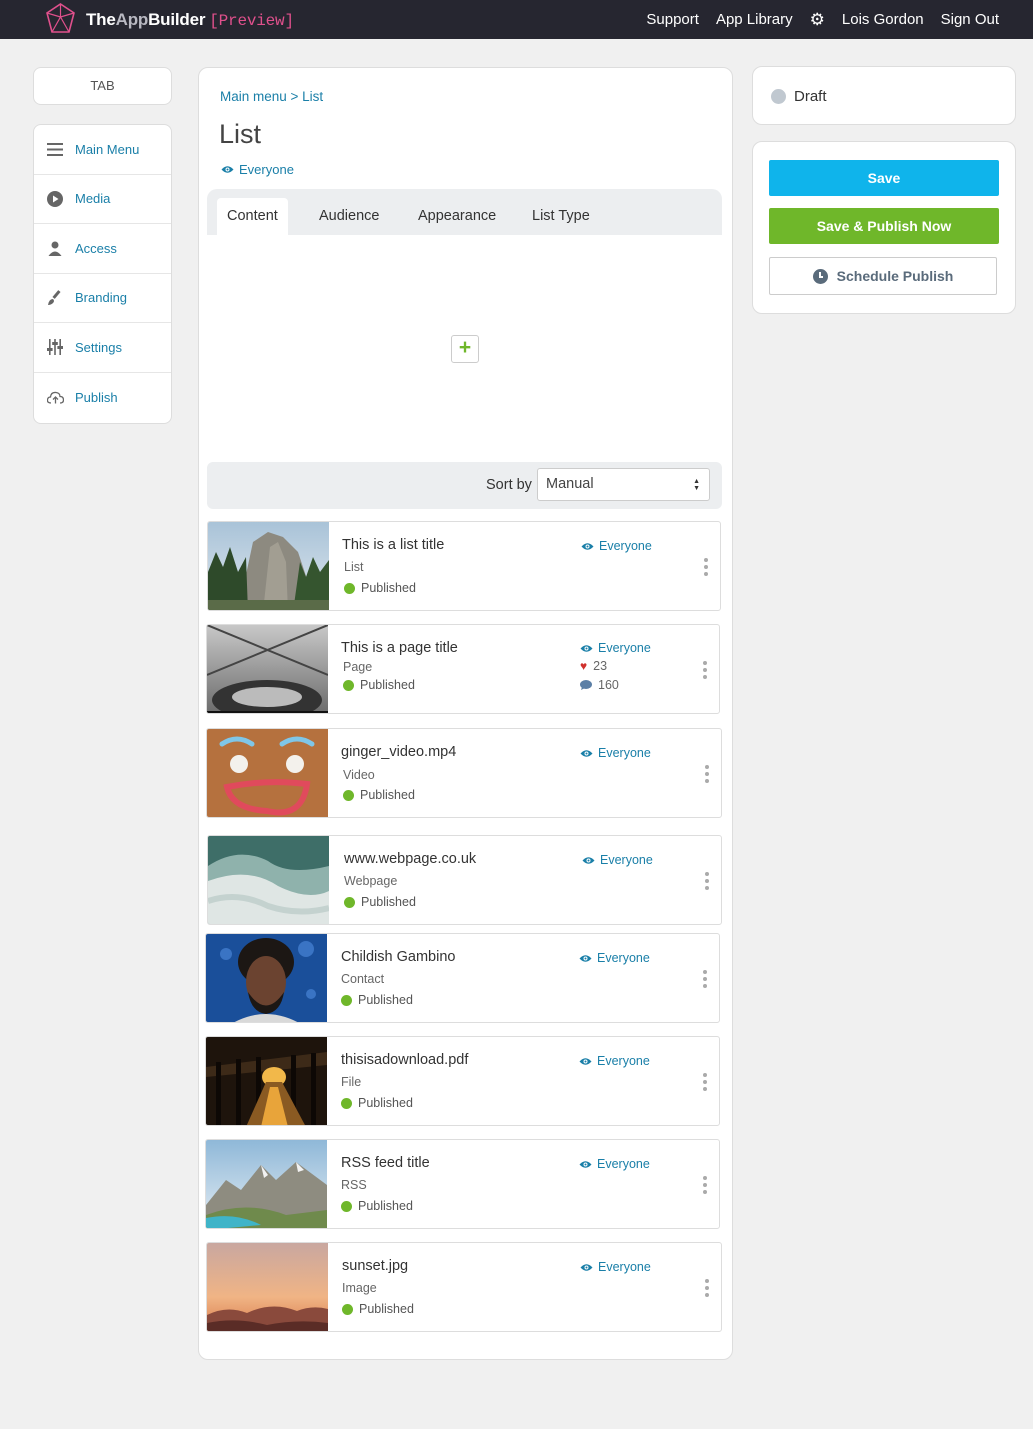  Describe the element at coordinates (55, 397) in the screenshot. I see `cloud-upload-icon` at that location.